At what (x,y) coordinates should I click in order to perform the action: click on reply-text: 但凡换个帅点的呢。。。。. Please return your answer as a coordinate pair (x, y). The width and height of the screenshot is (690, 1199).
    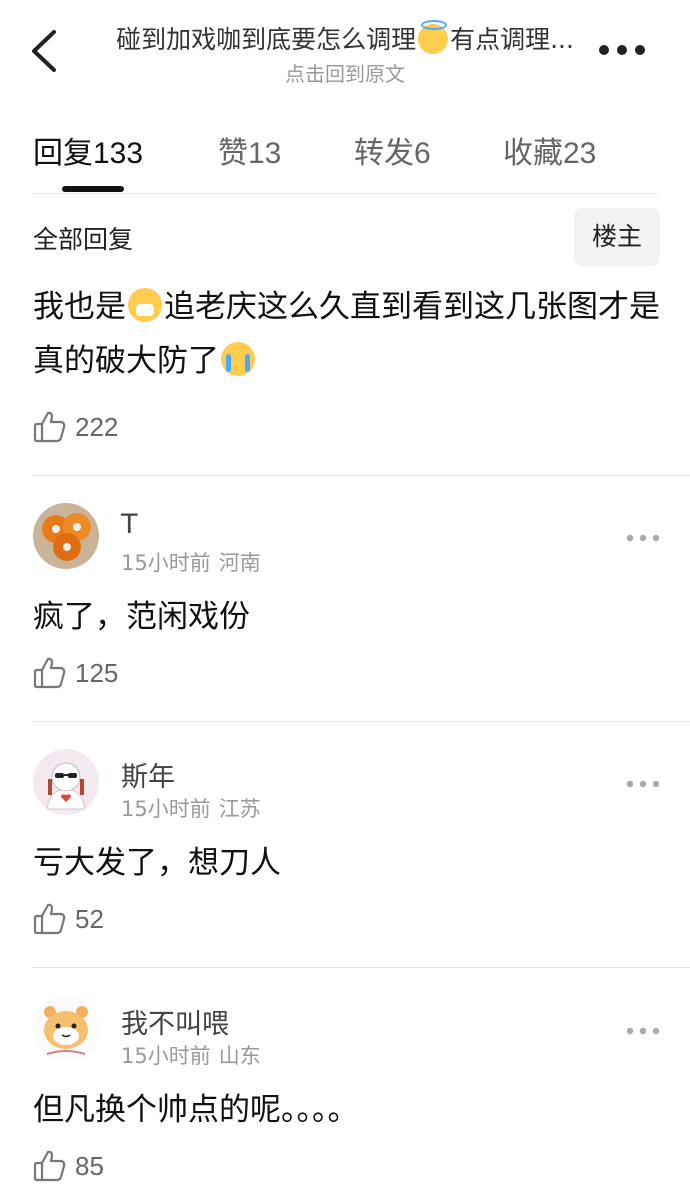
    Looking at the image, I should click on (196, 1110).